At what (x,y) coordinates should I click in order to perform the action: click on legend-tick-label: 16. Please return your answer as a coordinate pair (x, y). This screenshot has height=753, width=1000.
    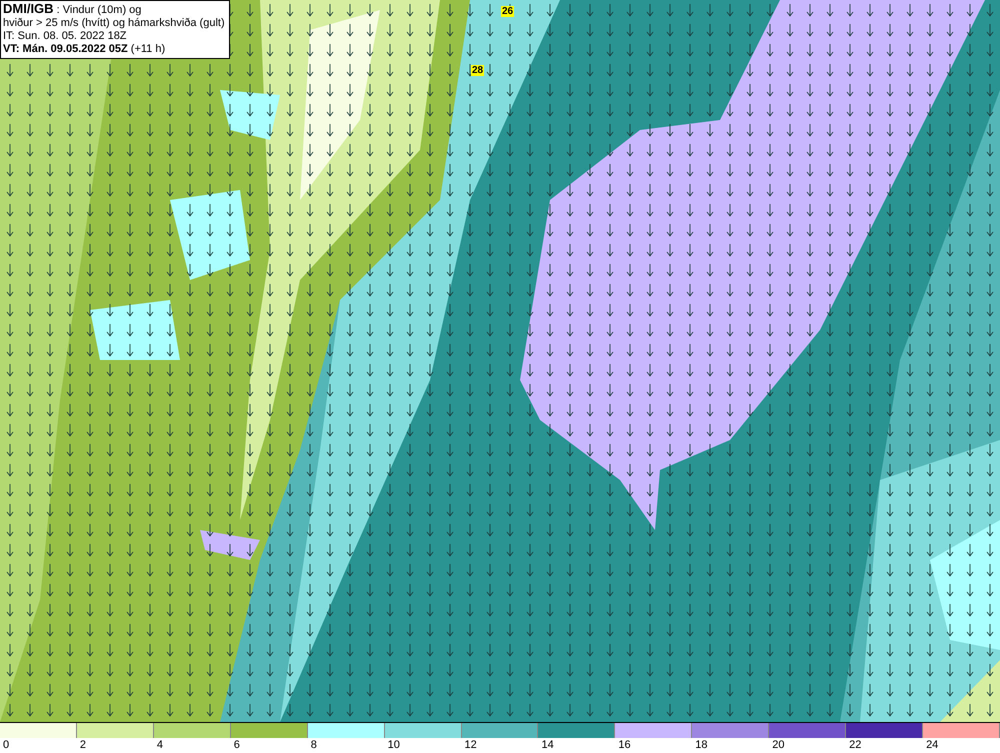
    Looking at the image, I should click on (624, 745).